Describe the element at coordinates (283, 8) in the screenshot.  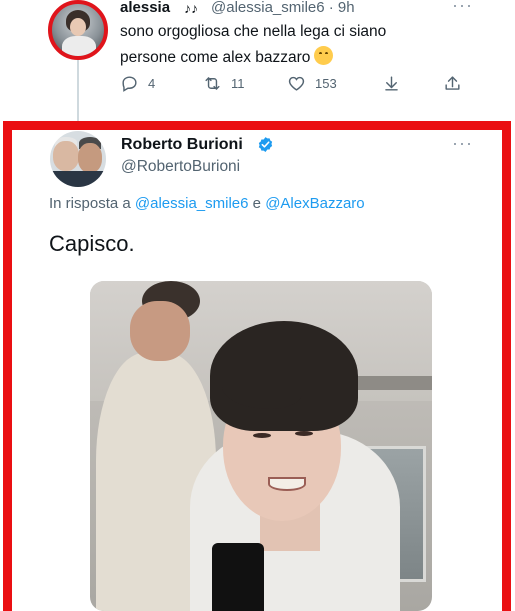
I see `parent-handle-time: @alessia_smile6 · 9h` at that location.